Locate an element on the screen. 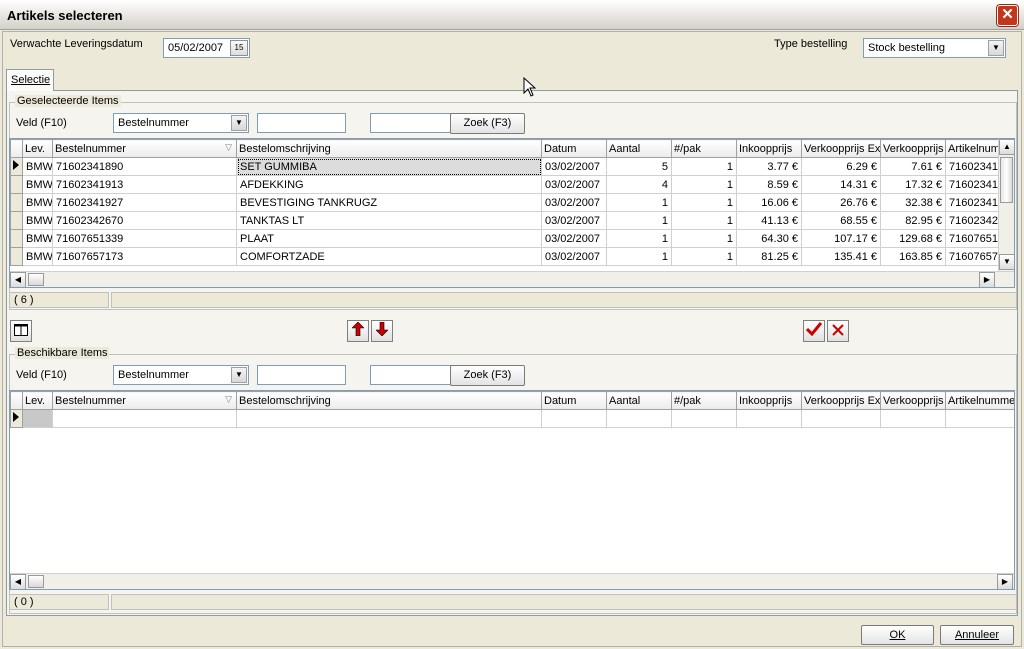 The height and width of the screenshot is (649, 1024). table-cell: 16.06 € is located at coordinates (769, 202).